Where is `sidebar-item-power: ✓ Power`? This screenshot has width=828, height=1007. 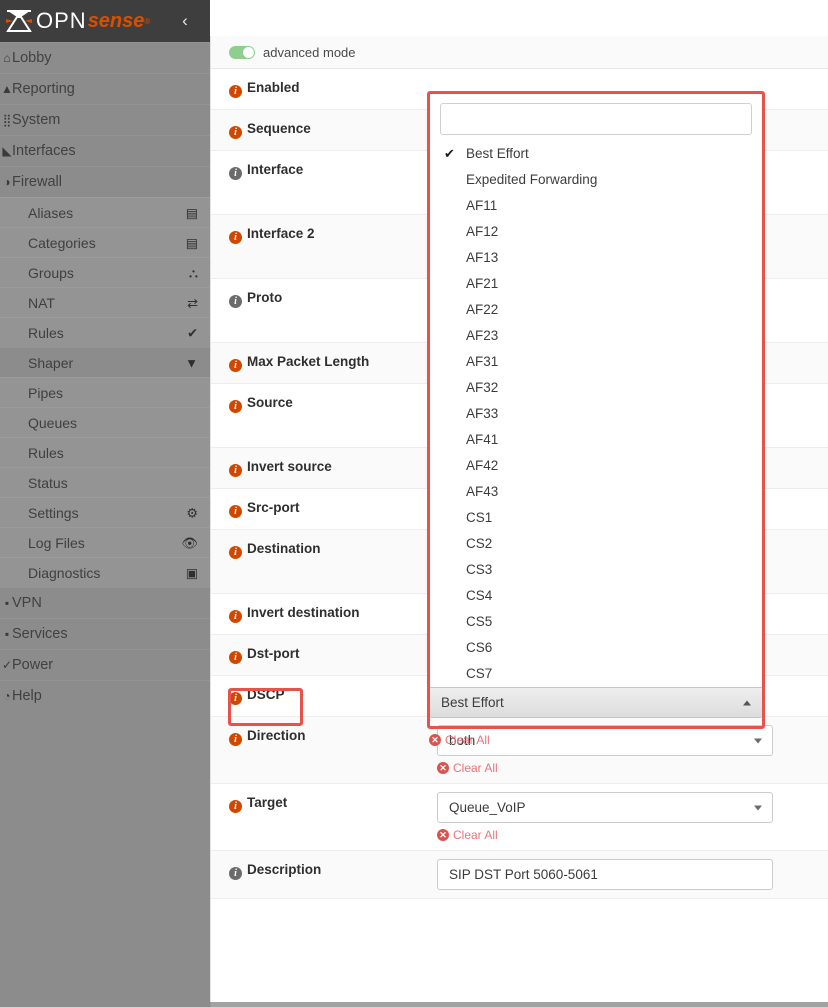 sidebar-item-power: ✓ Power is located at coordinates (105, 664).